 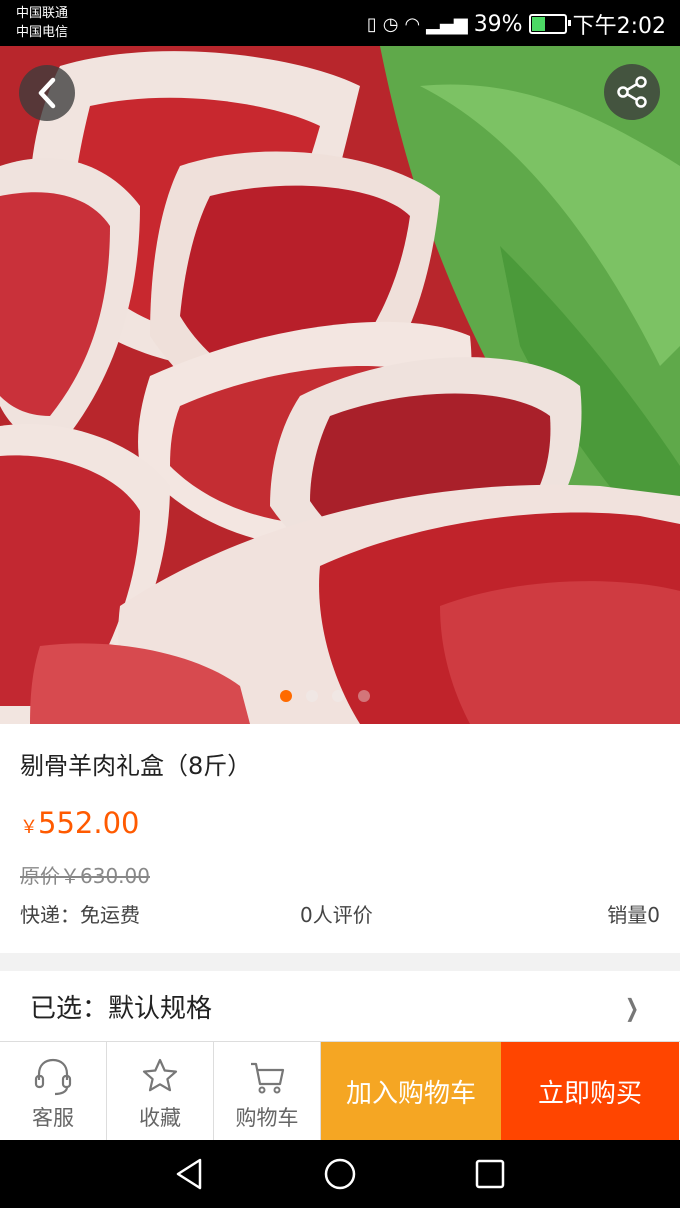 What do you see at coordinates (267, 1118) in the screenshot?
I see `cart-label: 购物车` at bounding box center [267, 1118].